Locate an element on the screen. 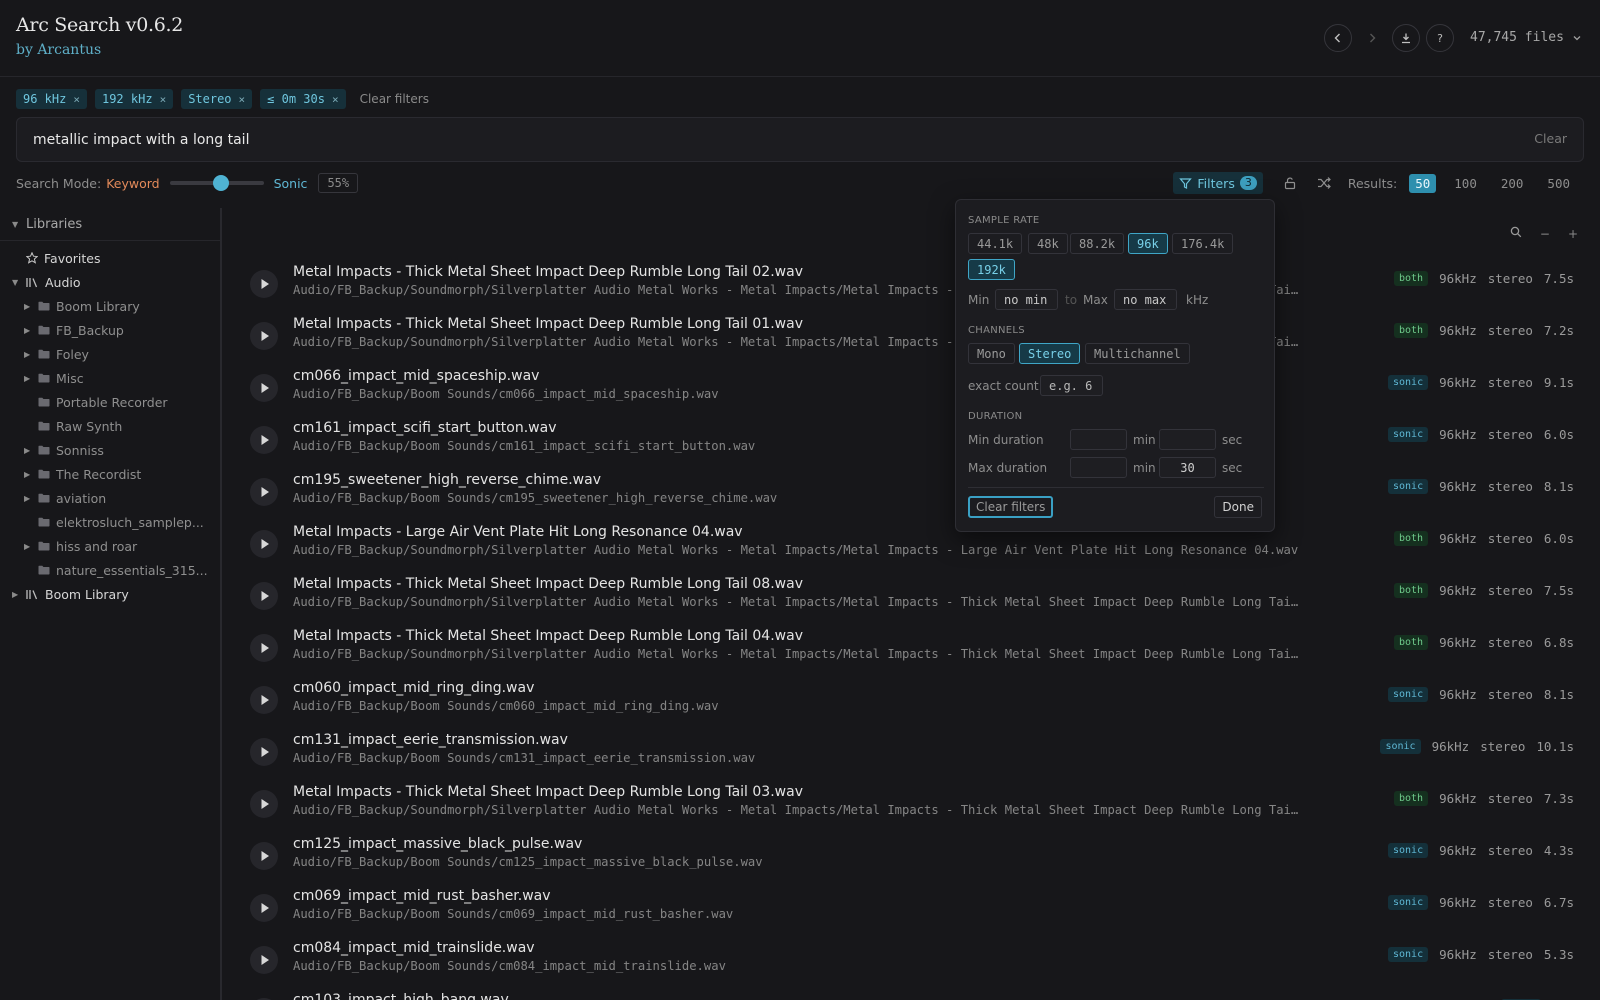 The width and height of the screenshot is (1600, 1000). results-option: 500 is located at coordinates (1558, 183).